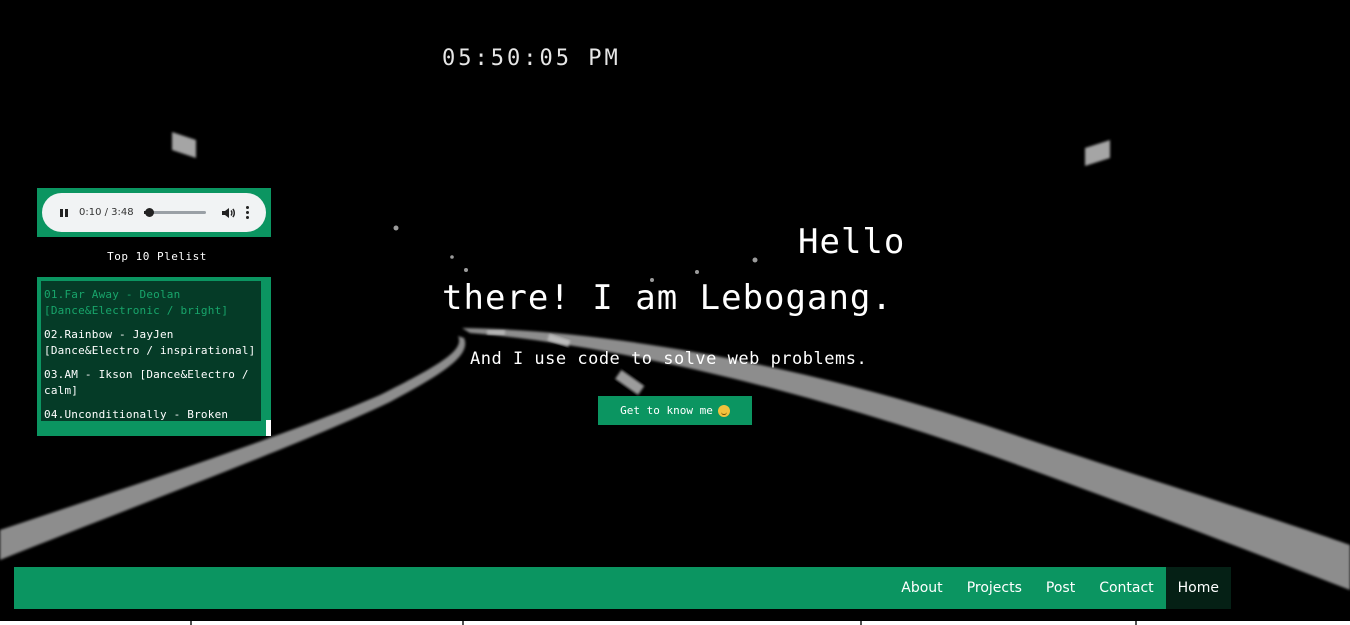 The width and height of the screenshot is (1350, 625). Describe the element at coordinates (1126, 588) in the screenshot. I see `nav-contact: Contact` at that location.